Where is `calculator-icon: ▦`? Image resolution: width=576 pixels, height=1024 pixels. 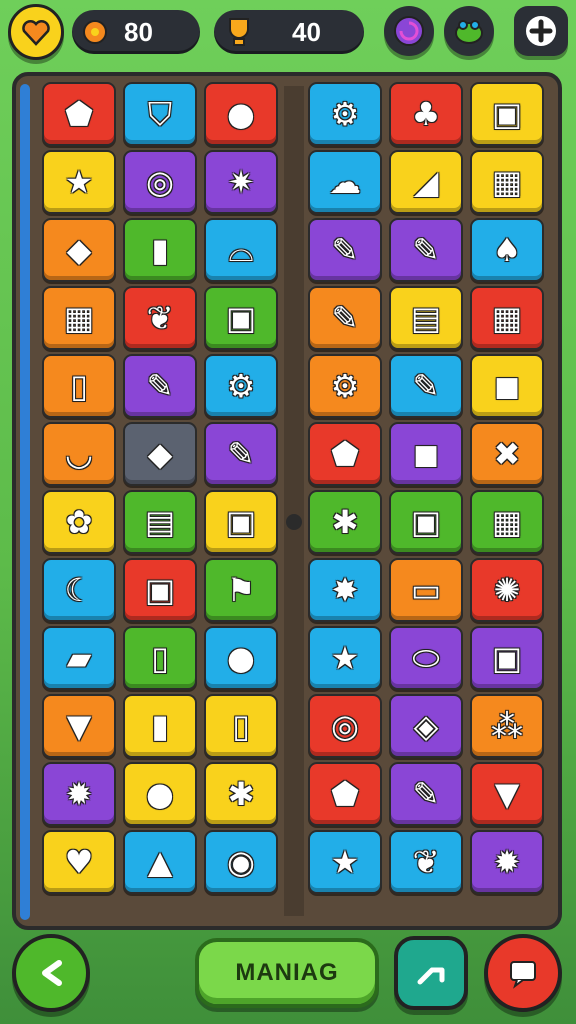 calculator-icon: ▦ is located at coordinates (507, 522).